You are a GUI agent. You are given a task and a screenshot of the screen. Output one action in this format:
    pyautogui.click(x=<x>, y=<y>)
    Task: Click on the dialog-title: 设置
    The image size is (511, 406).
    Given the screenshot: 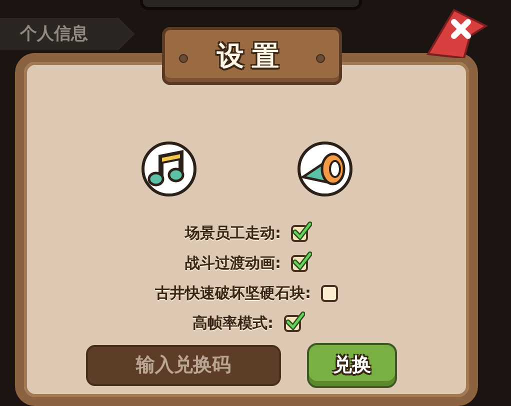 What is the action you would take?
    pyautogui.click(x=252, y=57)
    